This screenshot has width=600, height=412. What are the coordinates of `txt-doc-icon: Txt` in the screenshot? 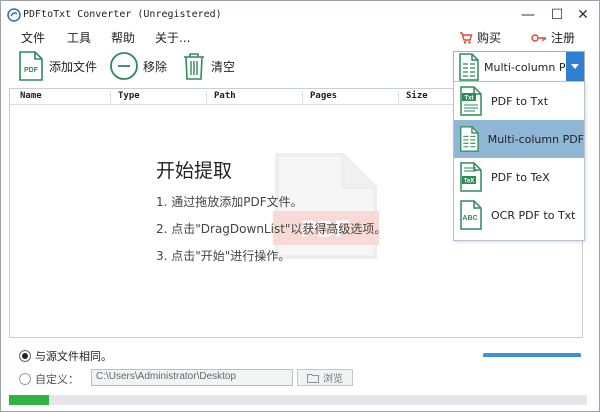 It's located at (471, 101).